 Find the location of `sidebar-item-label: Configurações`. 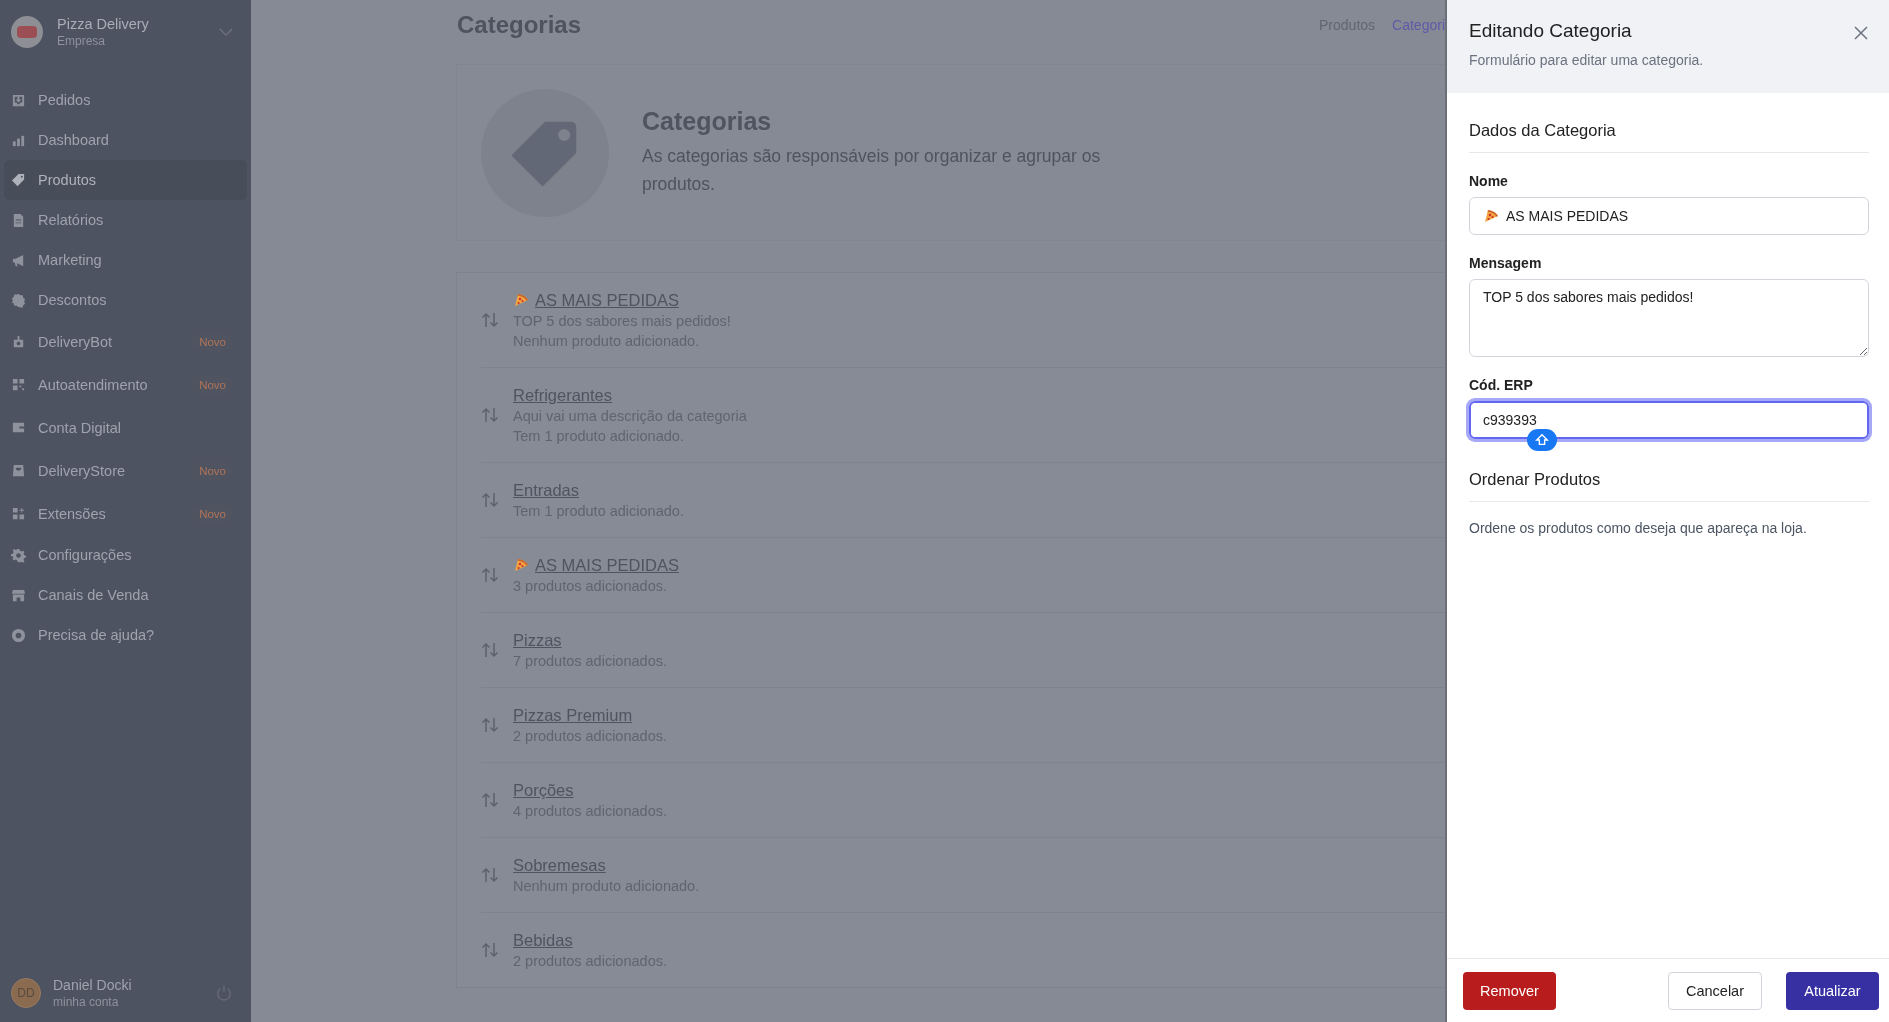

sidebar-item-label: Configurações is located at coordinates (85, 555).